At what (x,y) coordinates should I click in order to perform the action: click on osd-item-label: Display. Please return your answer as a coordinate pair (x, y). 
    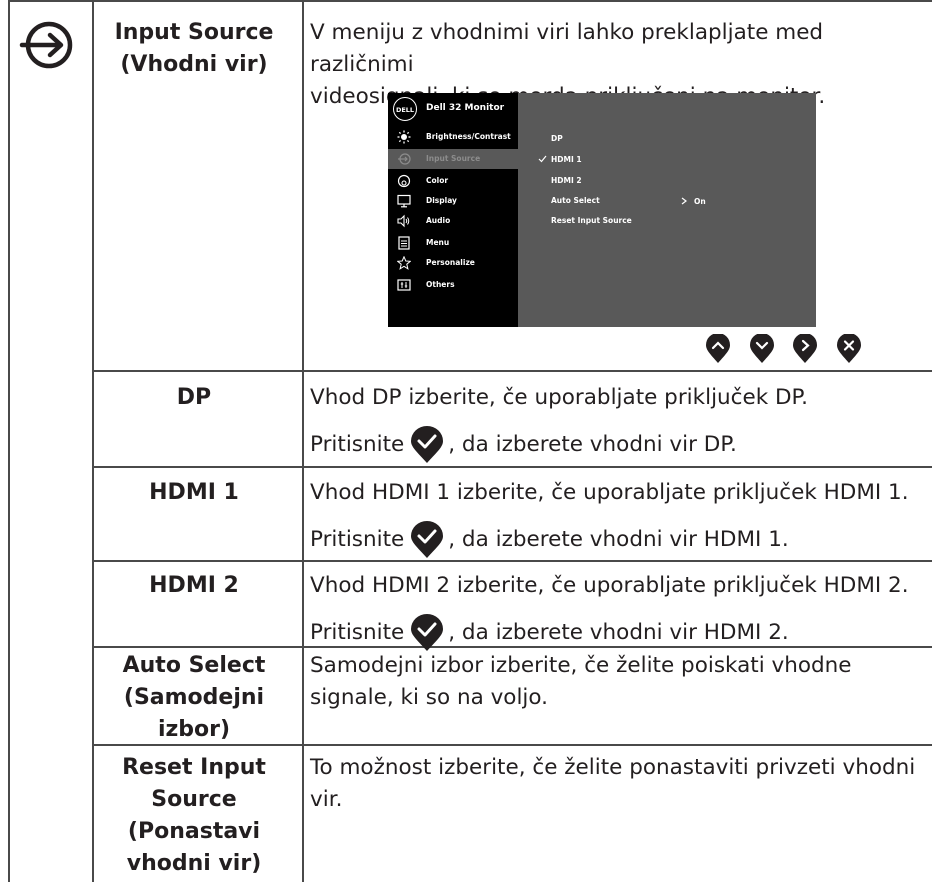
    Looking at the image, I should click on (441, 200).